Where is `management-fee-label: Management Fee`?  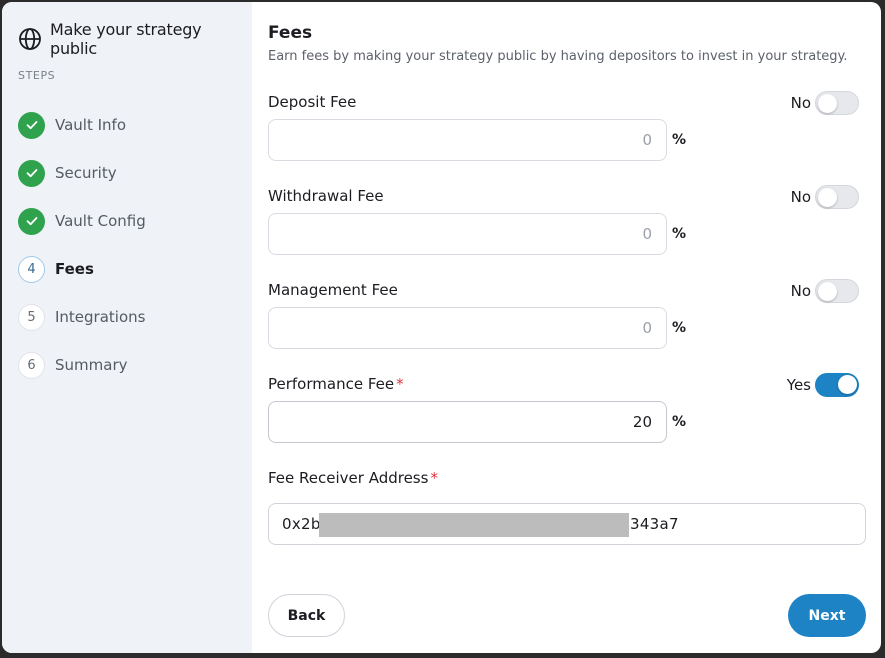 management-fee-label: Management Fee is located at coordinates (333, 290).